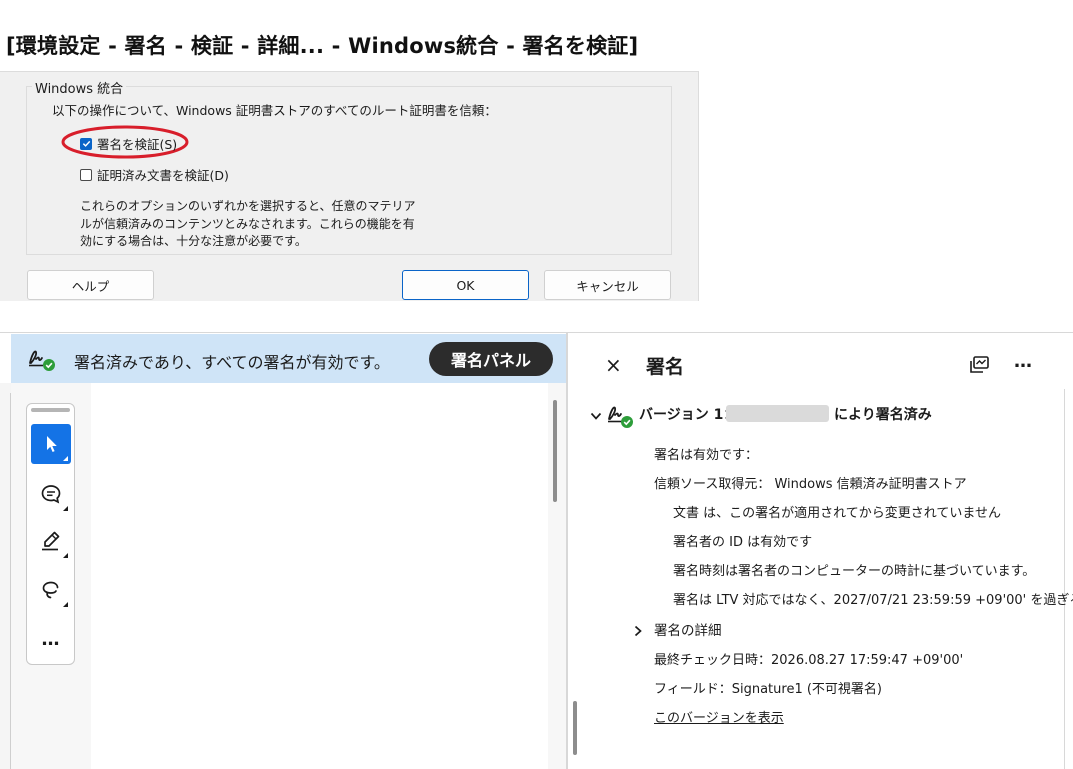 This screenshot has width=1073, height=769. I want to click on verify-certified-docs-checkbox, so click(86, 174).